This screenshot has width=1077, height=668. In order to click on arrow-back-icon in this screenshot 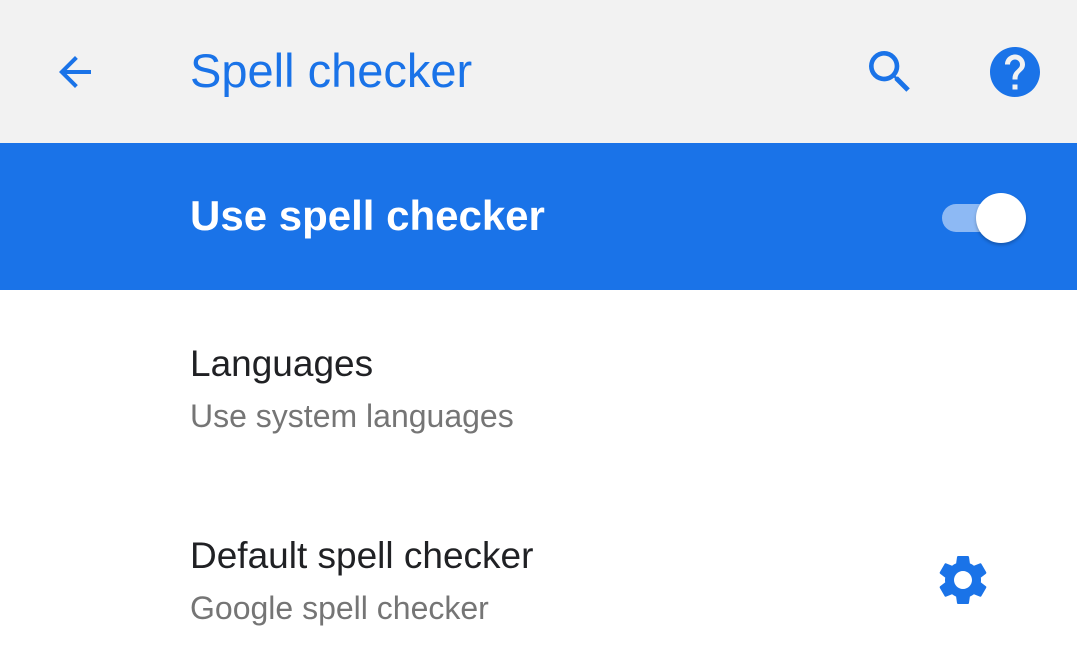, I will do `click(75, 72)`.